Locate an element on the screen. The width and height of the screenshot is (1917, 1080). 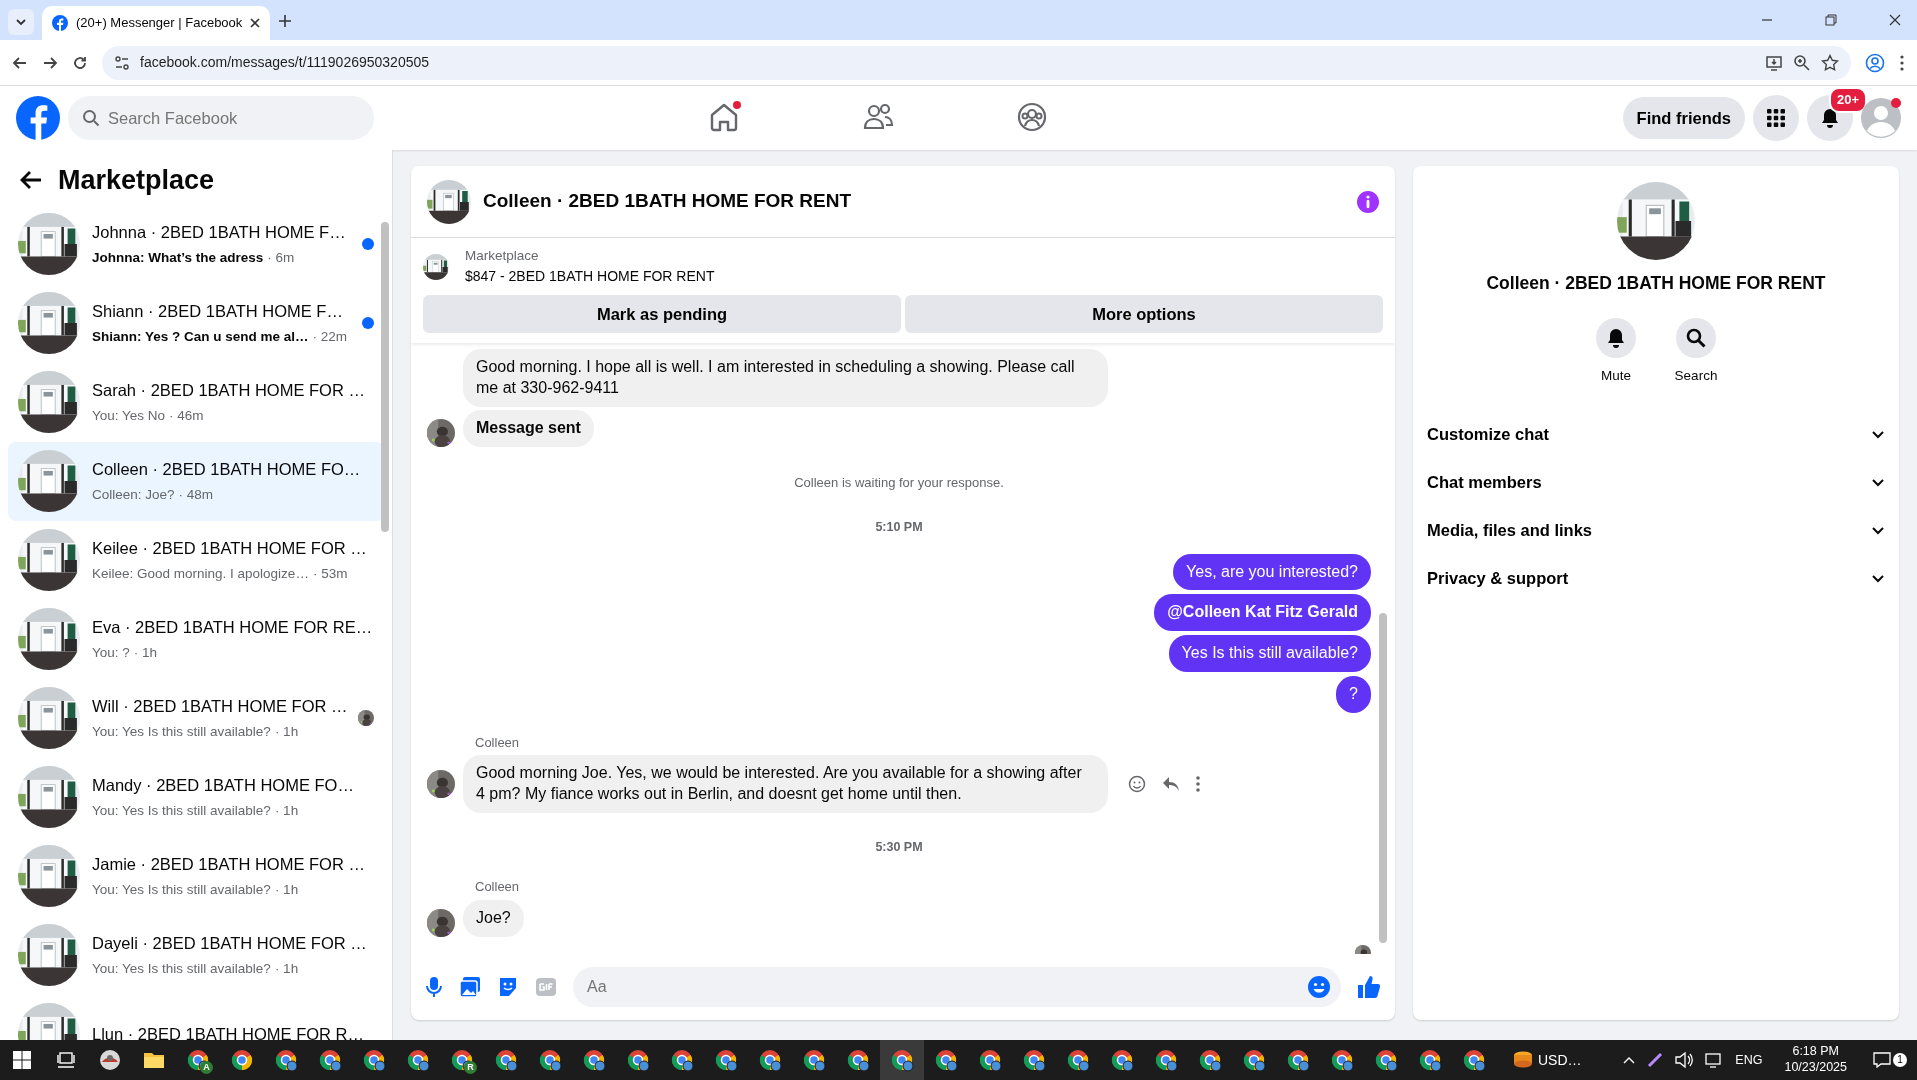
timestamp: 5:30 PM is located at coordinates (899, 846).